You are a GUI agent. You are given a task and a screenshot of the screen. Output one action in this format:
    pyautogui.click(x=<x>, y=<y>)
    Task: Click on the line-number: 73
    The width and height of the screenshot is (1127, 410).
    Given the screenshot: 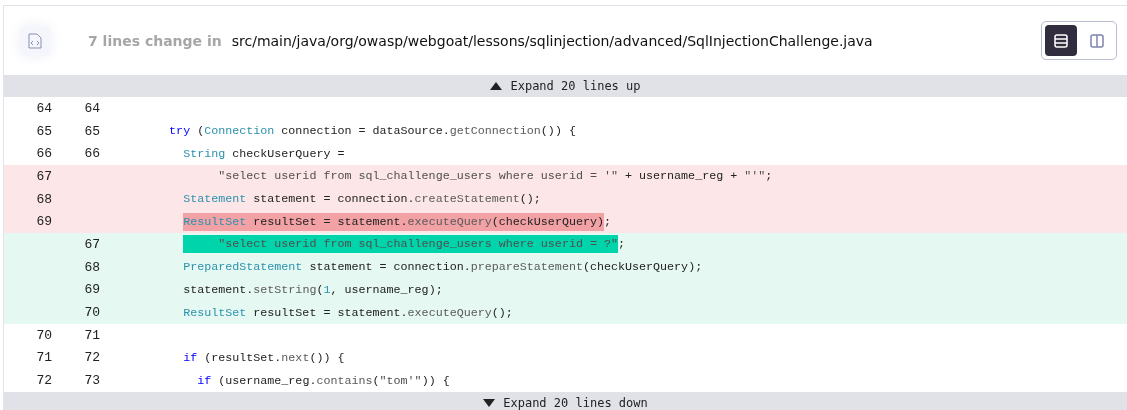 What is the action you would take?
    pyautogui.click(x=92, y=381)
    